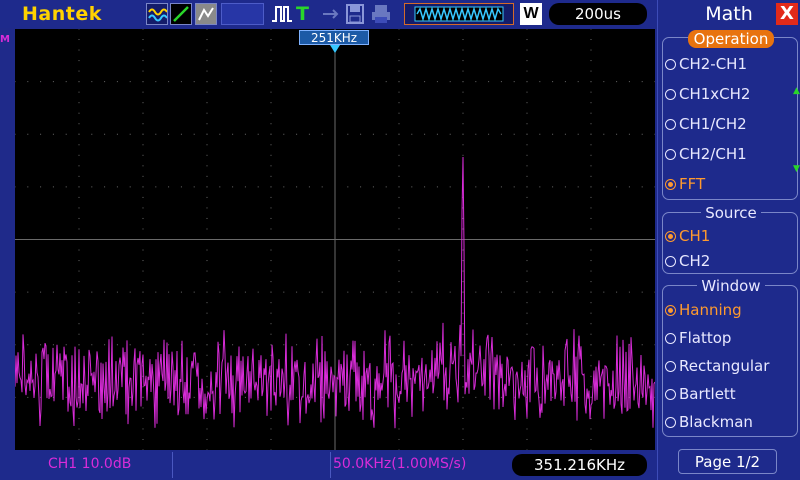 Image resolution: width=800 pixels, height=480 pixels. I want to click on operation-option-ch1xch2: CH1xCH2, so click(707, 94).